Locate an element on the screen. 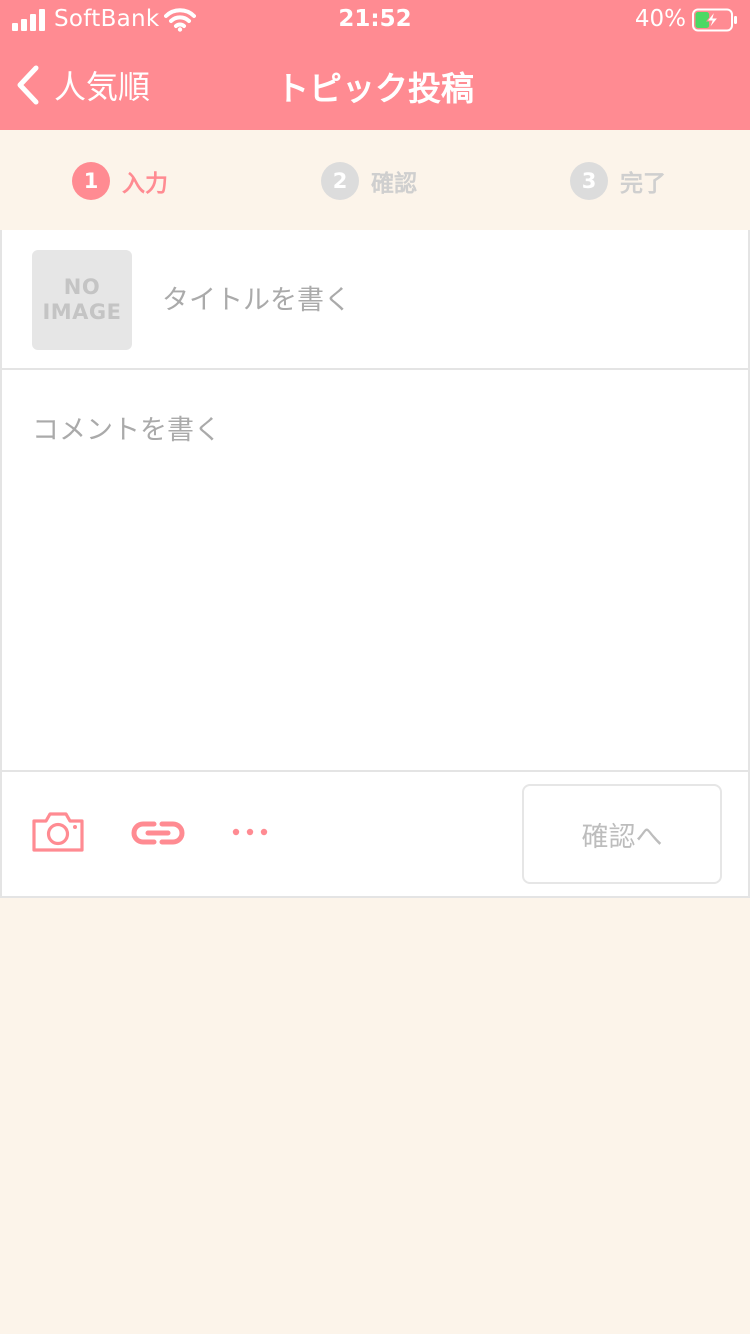  camera-icon is located at coordinates (58, 832).